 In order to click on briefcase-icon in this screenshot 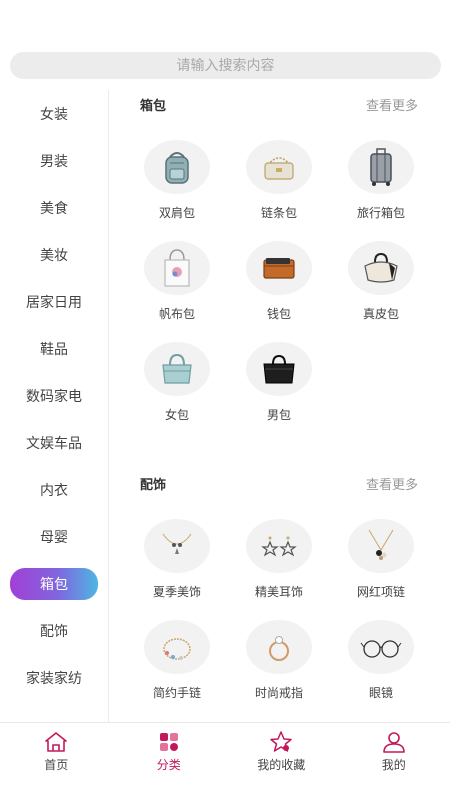, I will do `click(279, 369)`.